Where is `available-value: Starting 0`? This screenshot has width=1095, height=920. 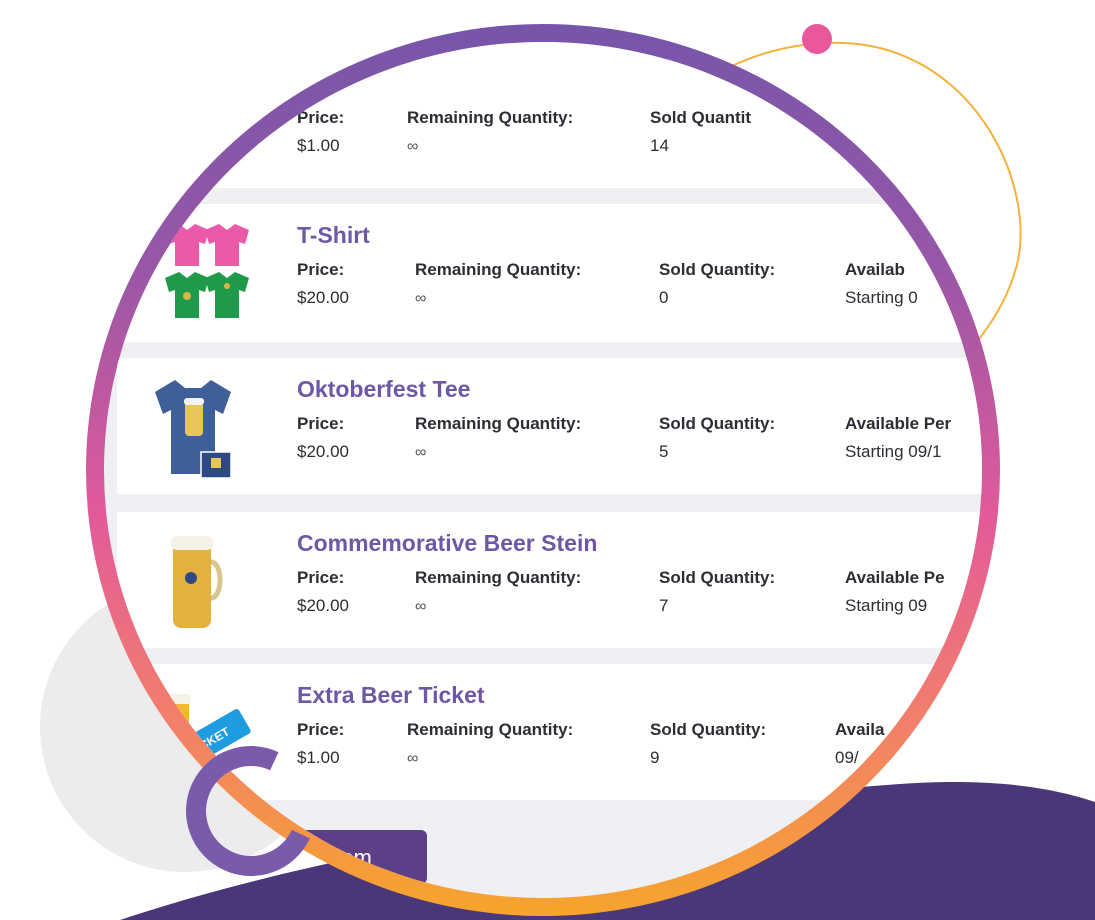
available-value: Starting 0 is located at coordinates (881, 297).